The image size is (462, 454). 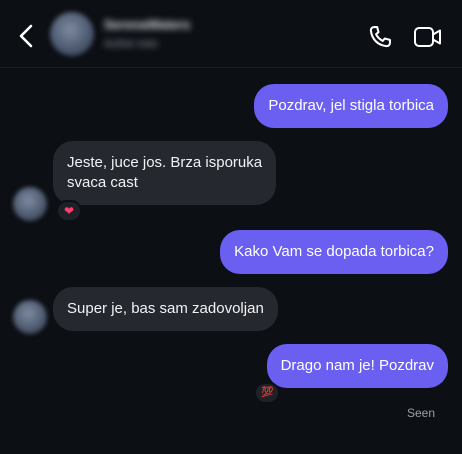 I want to click on message-text: Kako Vam se dopada torbica?, so click(x=334, y=251).